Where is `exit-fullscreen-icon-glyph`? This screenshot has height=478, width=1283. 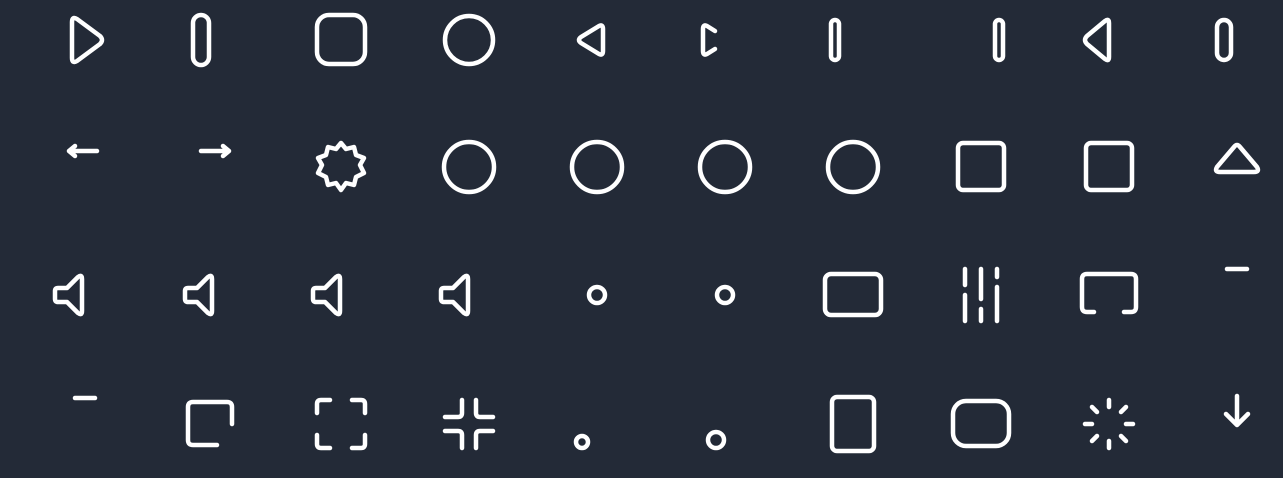
exit-fullscreen-icon-glyph is located at coordinates (469, 424).